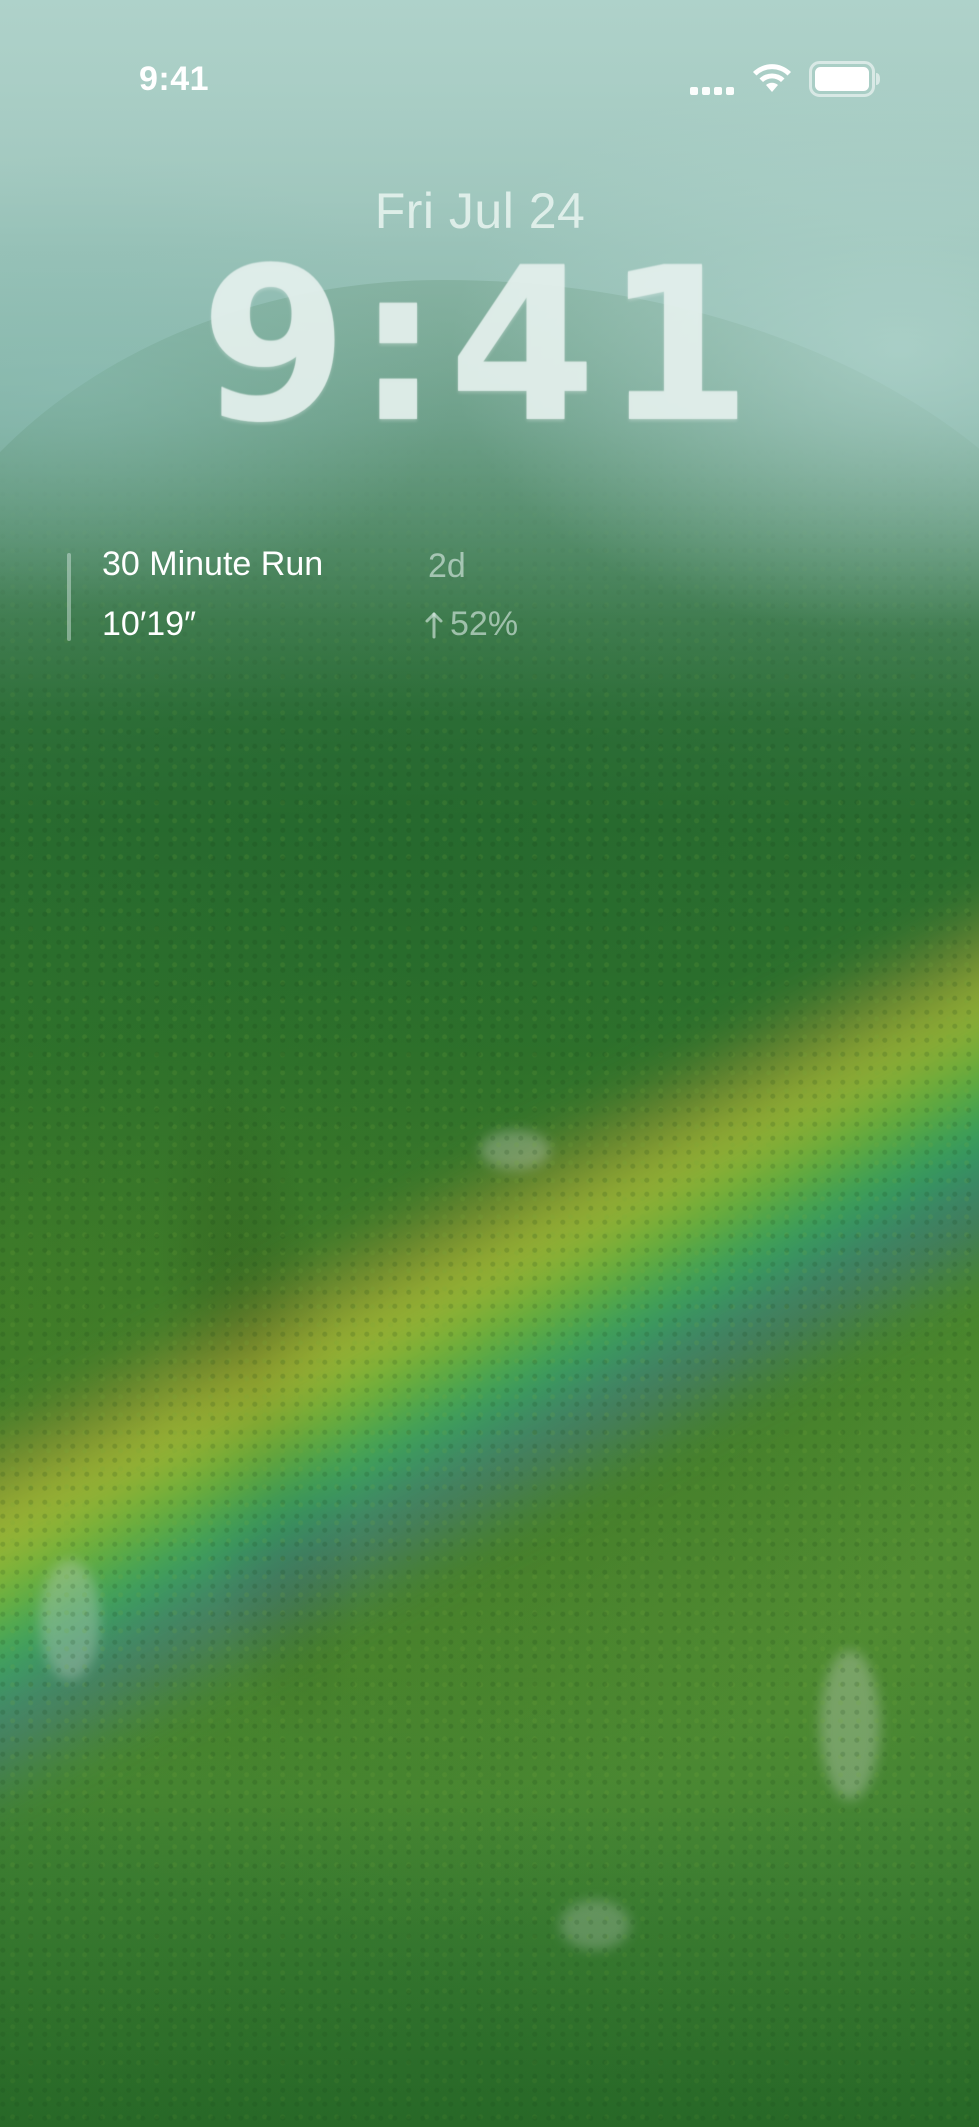 The image size is (979, 2127). What do you see at coordinates (174, 79) in the screenshot?
I see `status-time: 9:41` at bounding box center [174, 79].